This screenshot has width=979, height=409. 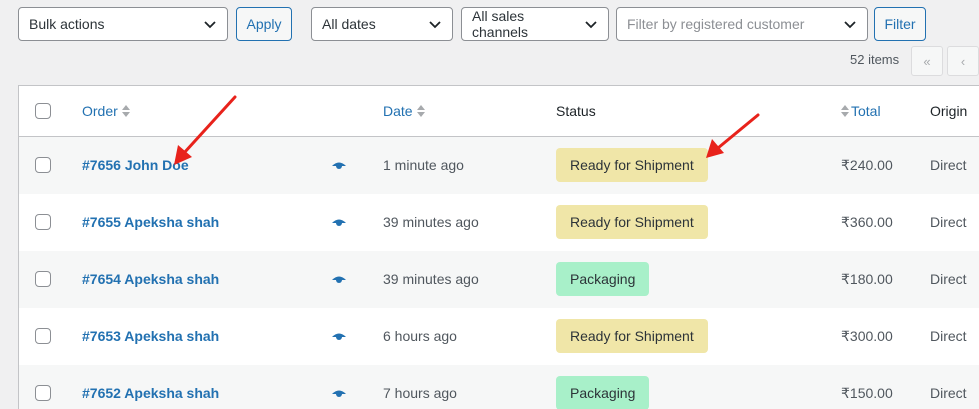 I want to click on date-header-label: Date, so click(x=398, y=111).